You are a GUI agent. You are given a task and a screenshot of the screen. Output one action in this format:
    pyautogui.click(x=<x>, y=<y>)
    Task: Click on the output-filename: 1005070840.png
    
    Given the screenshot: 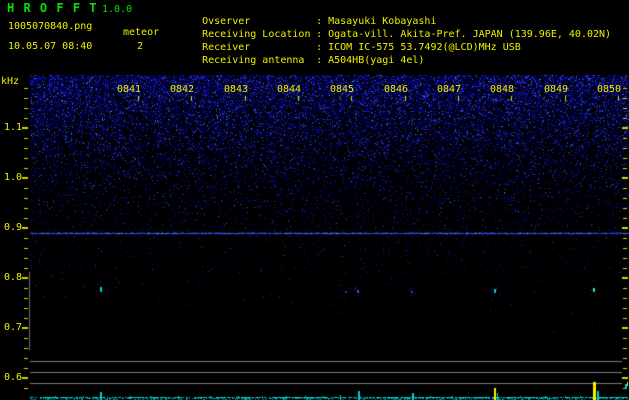 What is the action you would take?
    pyautogui.click(x=50, y=26)
    